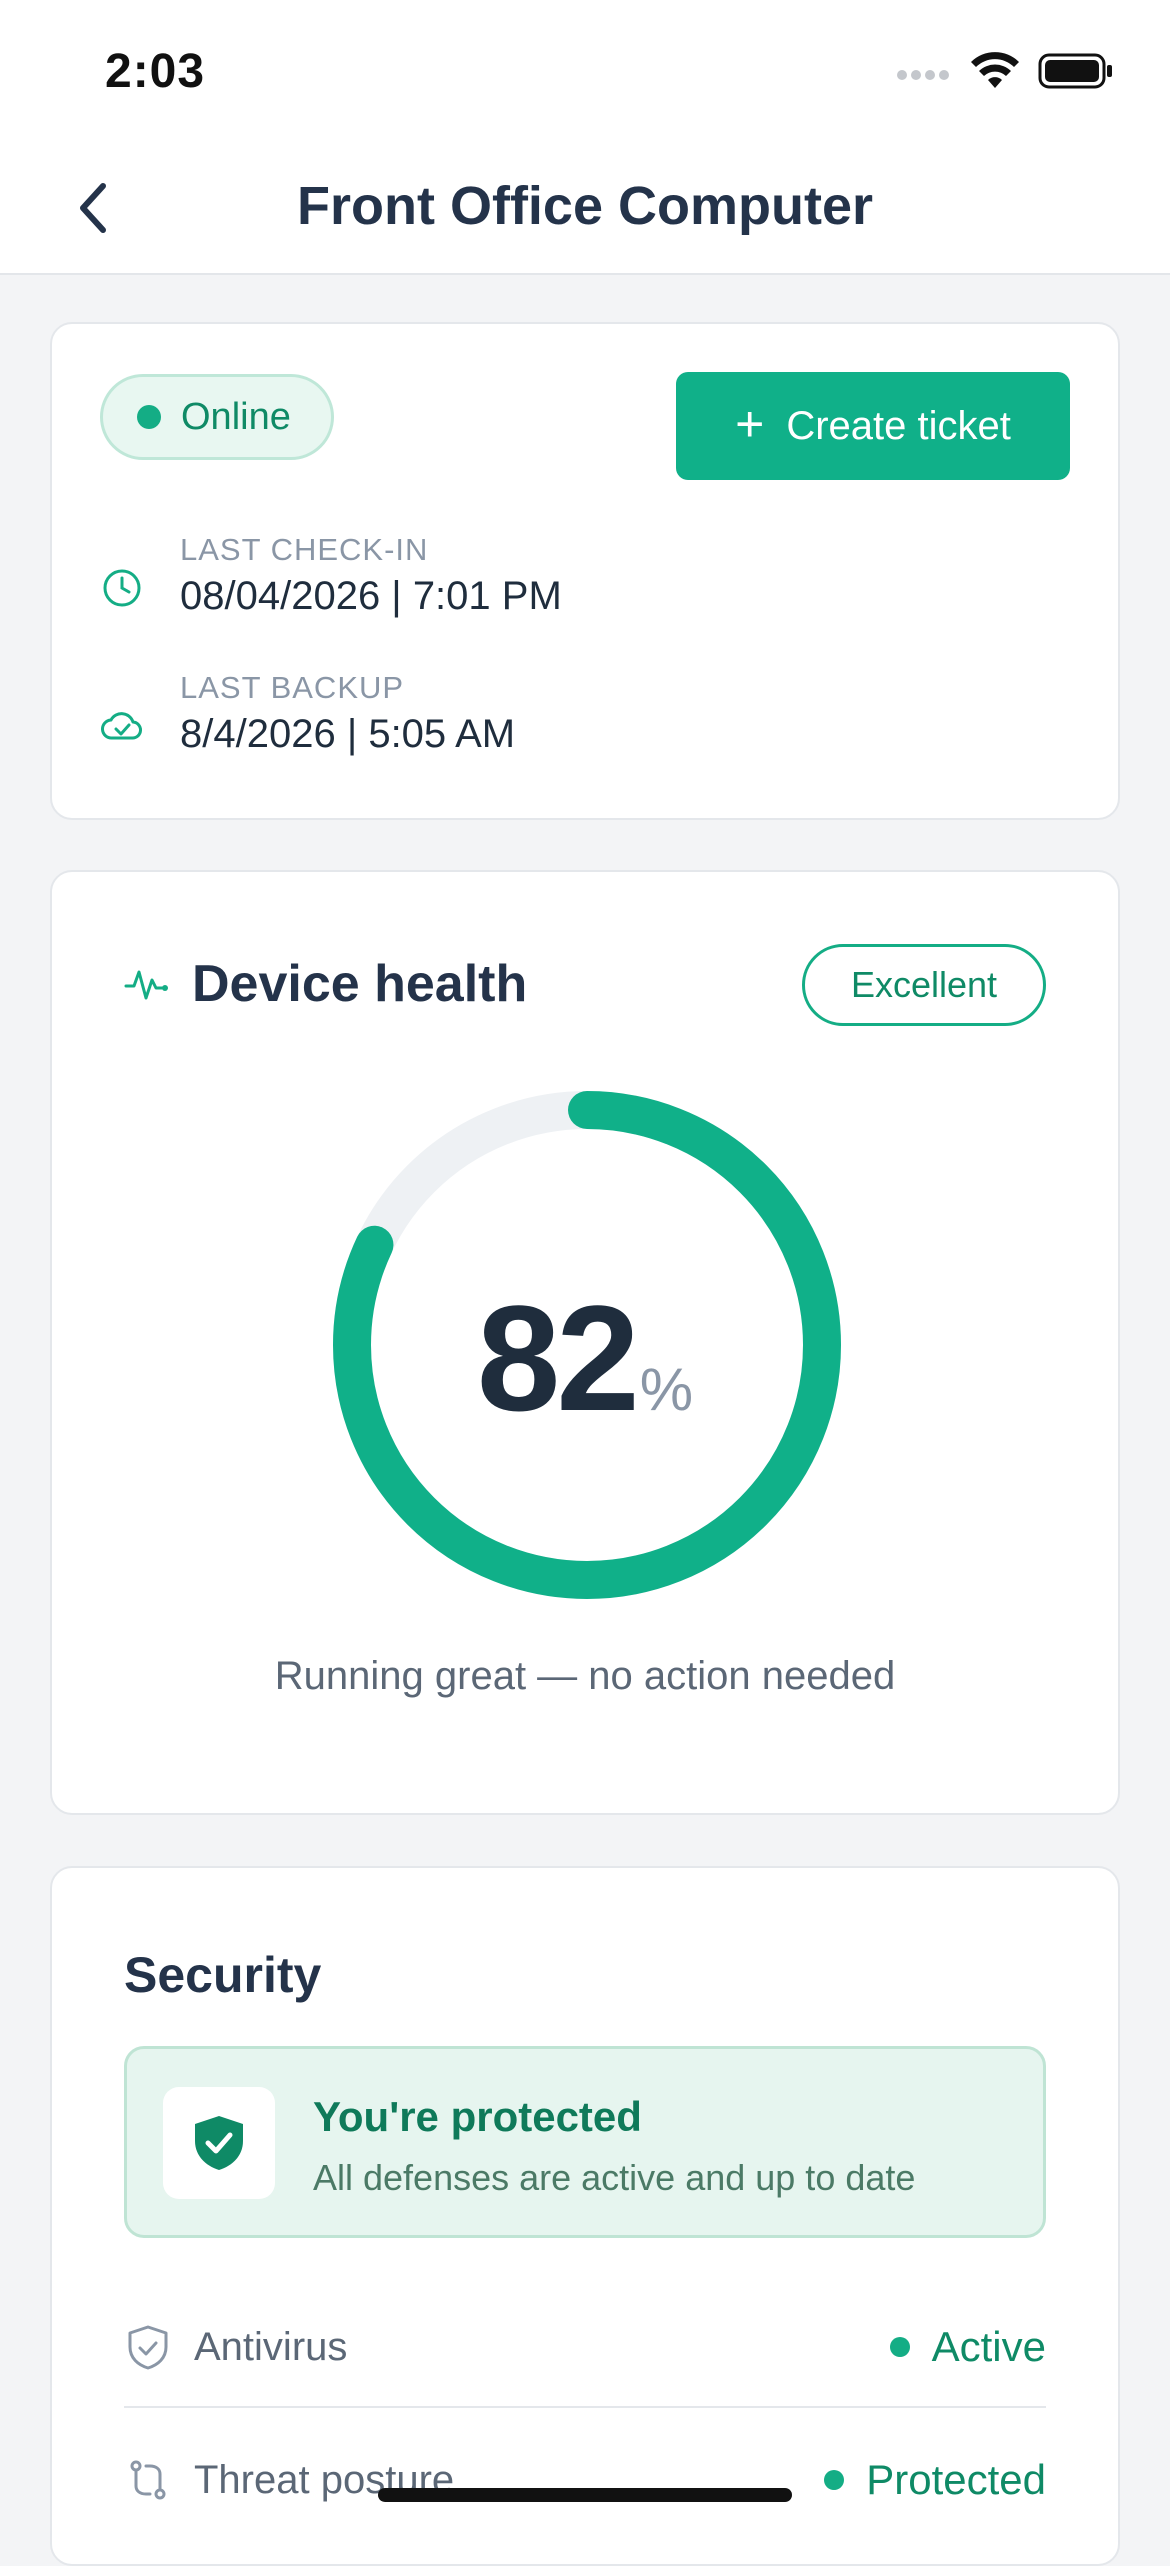 The width and height of the screenshot is (1170, 2566). Describe the element at coordinates (148, 2347) in the screenshot. I see `shield-outline-icon` at that location.